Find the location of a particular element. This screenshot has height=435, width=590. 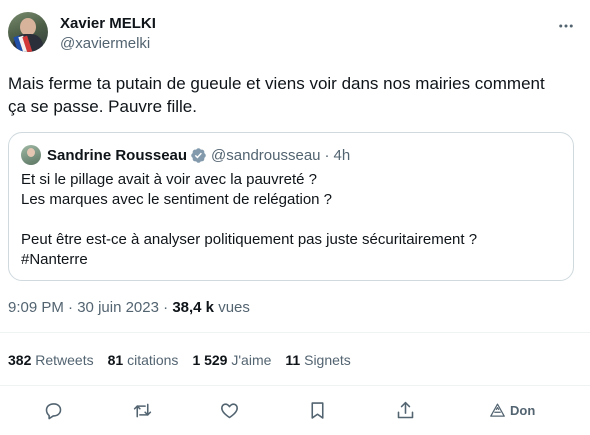

bookmark-icon is located at coordinates (317, 410).